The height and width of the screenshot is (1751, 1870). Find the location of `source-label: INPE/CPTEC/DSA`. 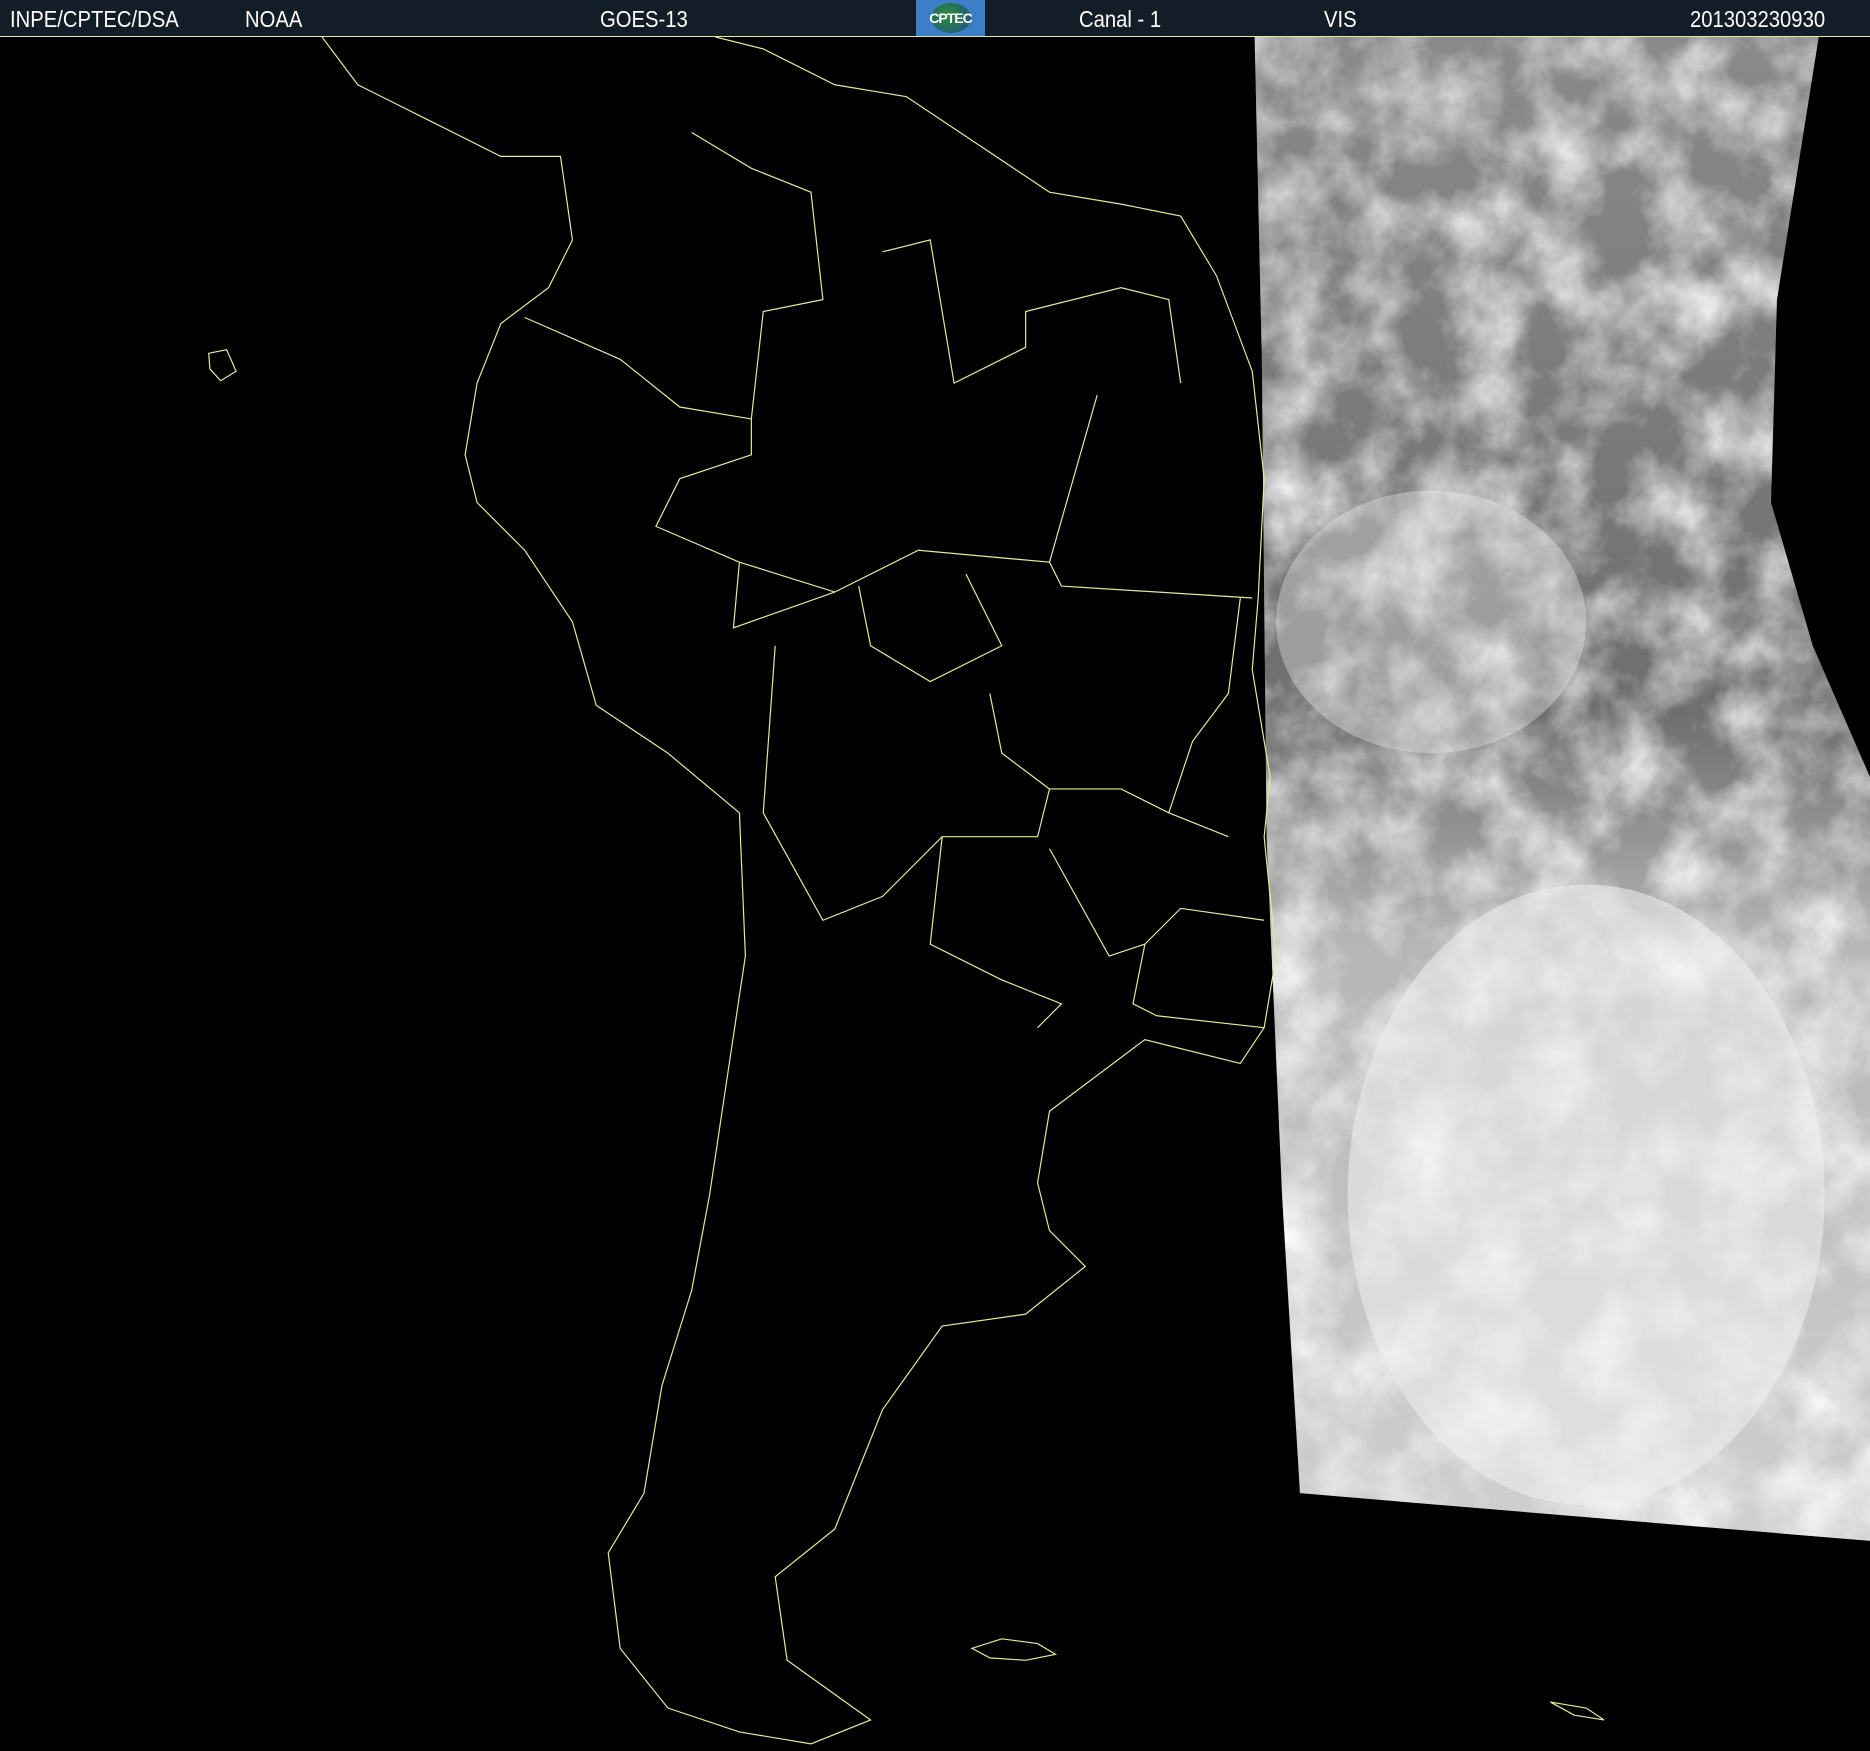

source-label: INPE/CPTEC/DSA is located at coordinates (94, 19).